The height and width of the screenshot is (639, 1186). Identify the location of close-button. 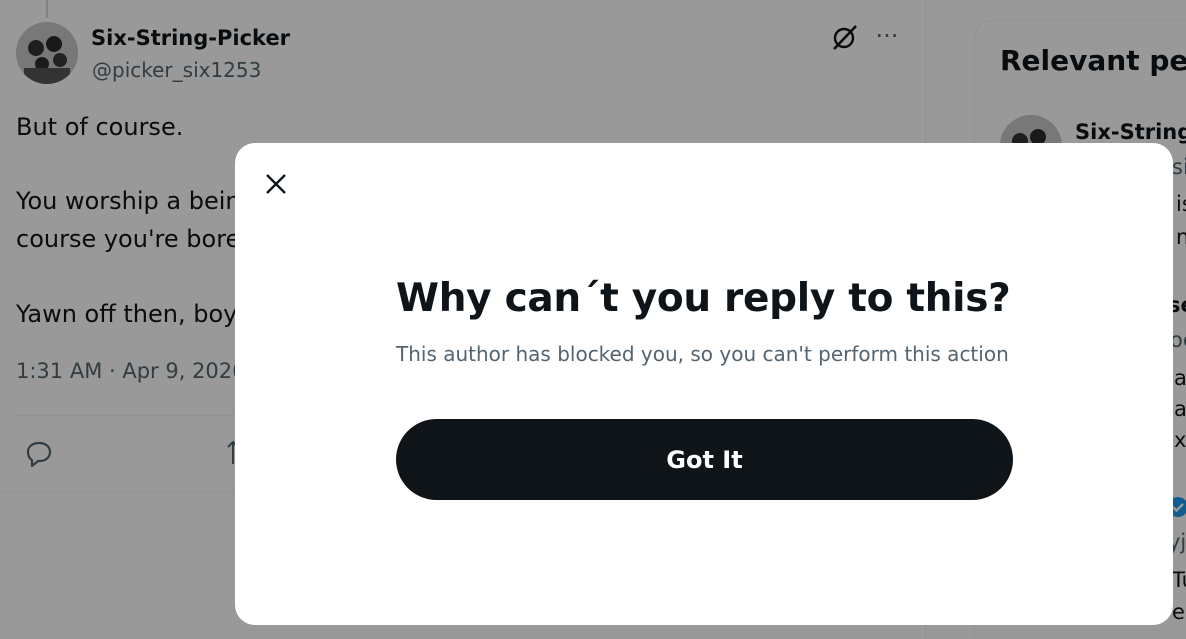
(276, 184).